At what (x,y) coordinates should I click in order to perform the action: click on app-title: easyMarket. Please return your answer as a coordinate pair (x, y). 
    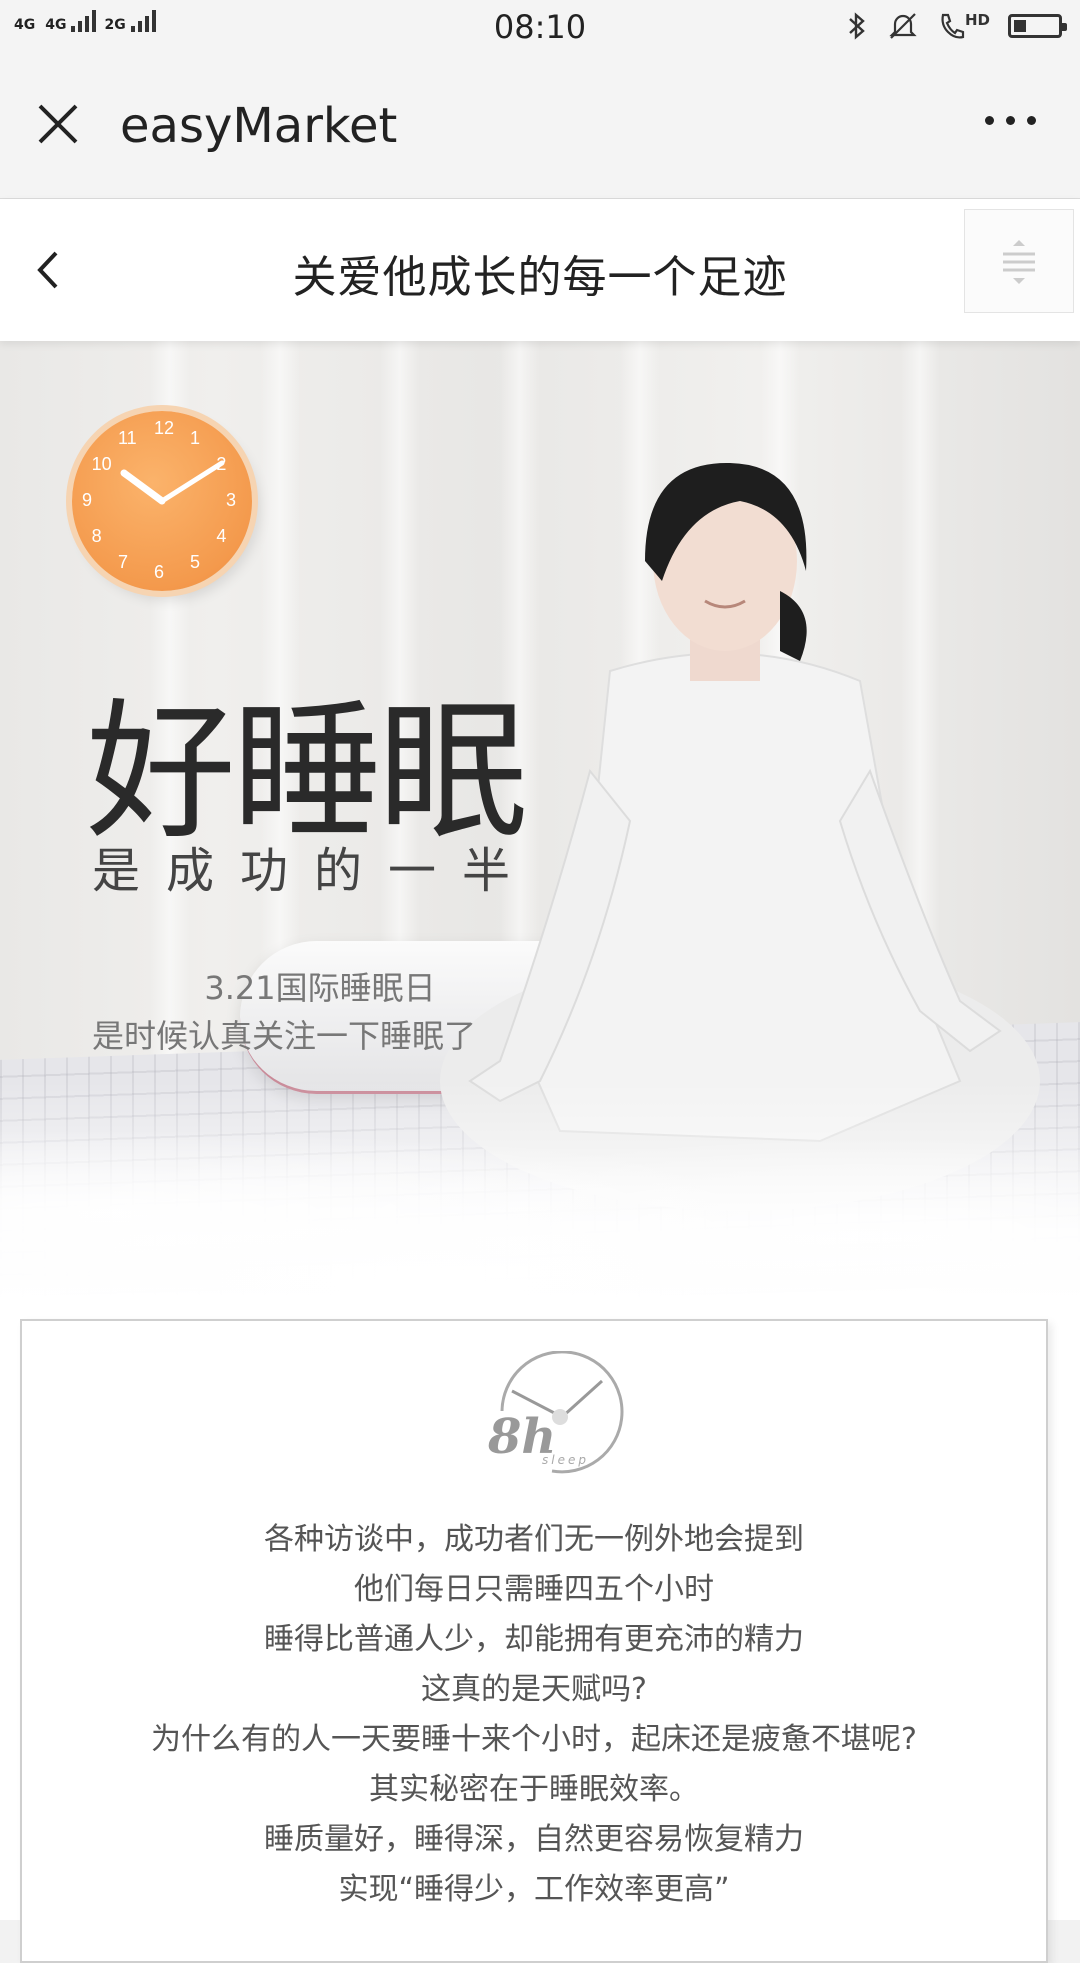
    Looking at the image, I should click on (259, 126).